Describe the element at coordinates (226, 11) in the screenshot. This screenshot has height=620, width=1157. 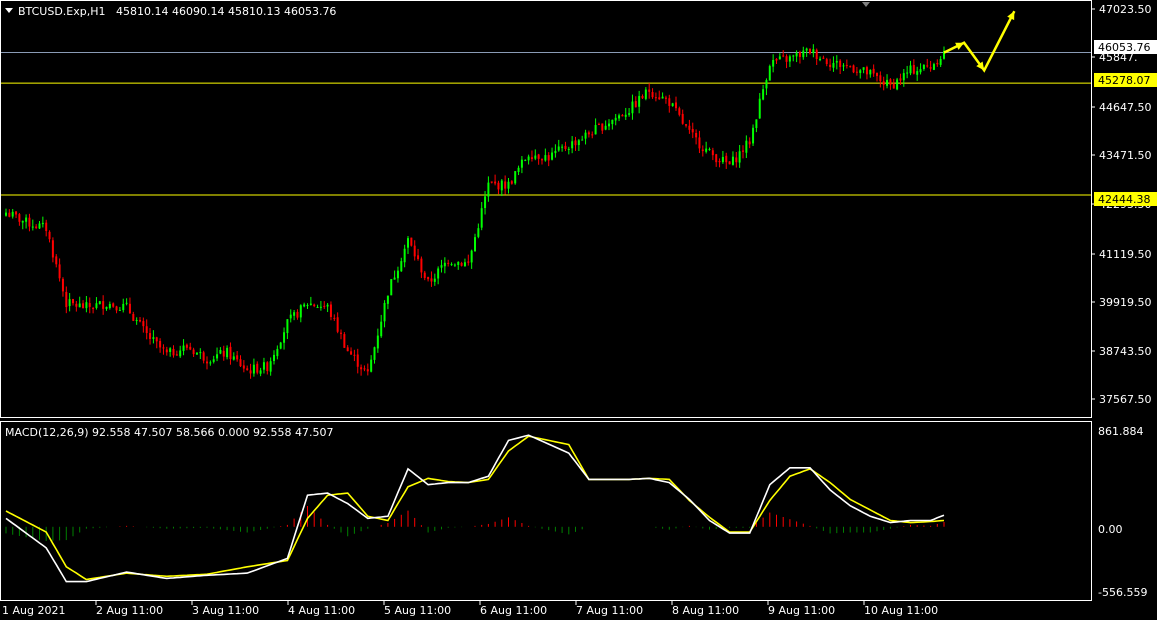
I see `ohlc-readout: 45810.14 46090.14 45810.13 46053.76` at that location.